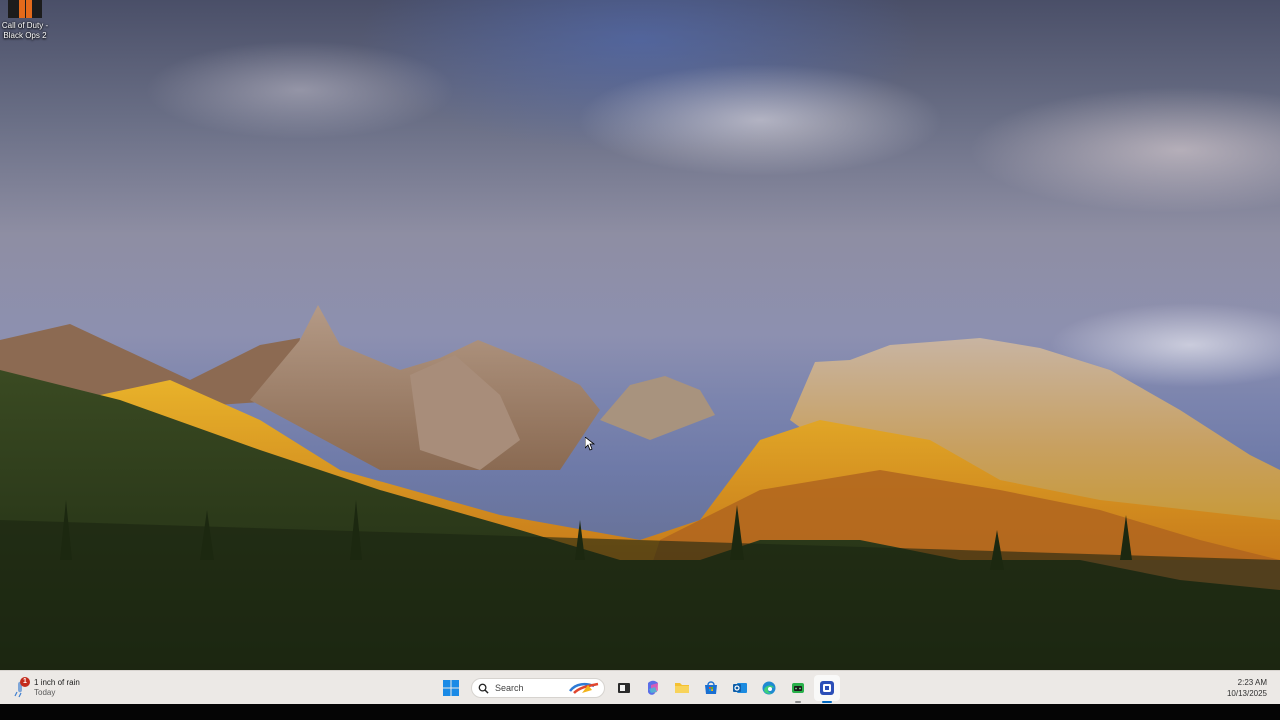 This screenshot has width=1280, height=720. I want to click on folder-icon, so click(682, 688).